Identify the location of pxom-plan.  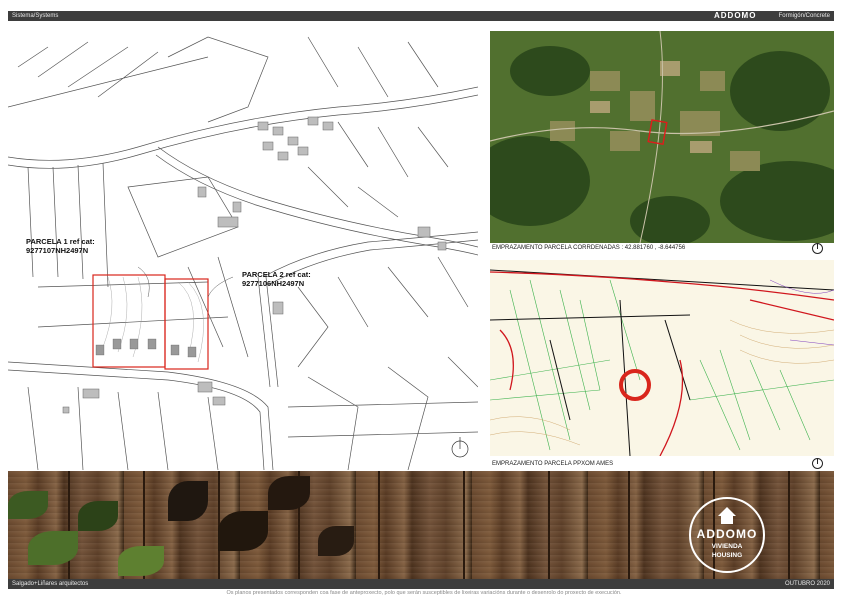
(662, 358).